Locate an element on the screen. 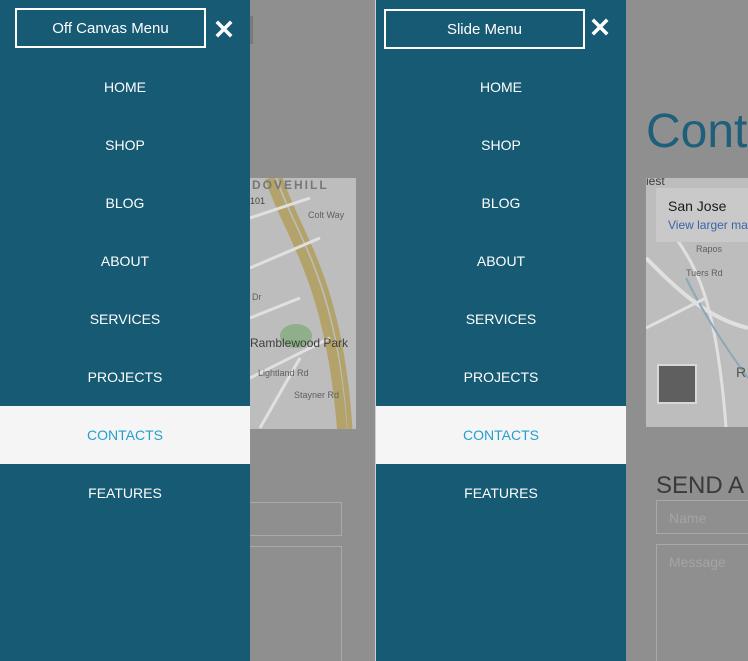 The image size is (748, 661). page-heading: Cont is located at coordinates (697, 131).